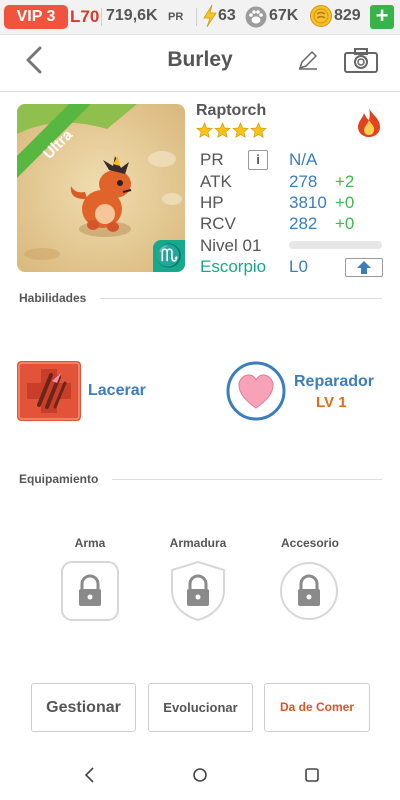 This screenshot has height=800, width=400. Describe the element at coordinates (200, 707) in the screenshot. I see `evolve-button: Evolucionar` at that location.